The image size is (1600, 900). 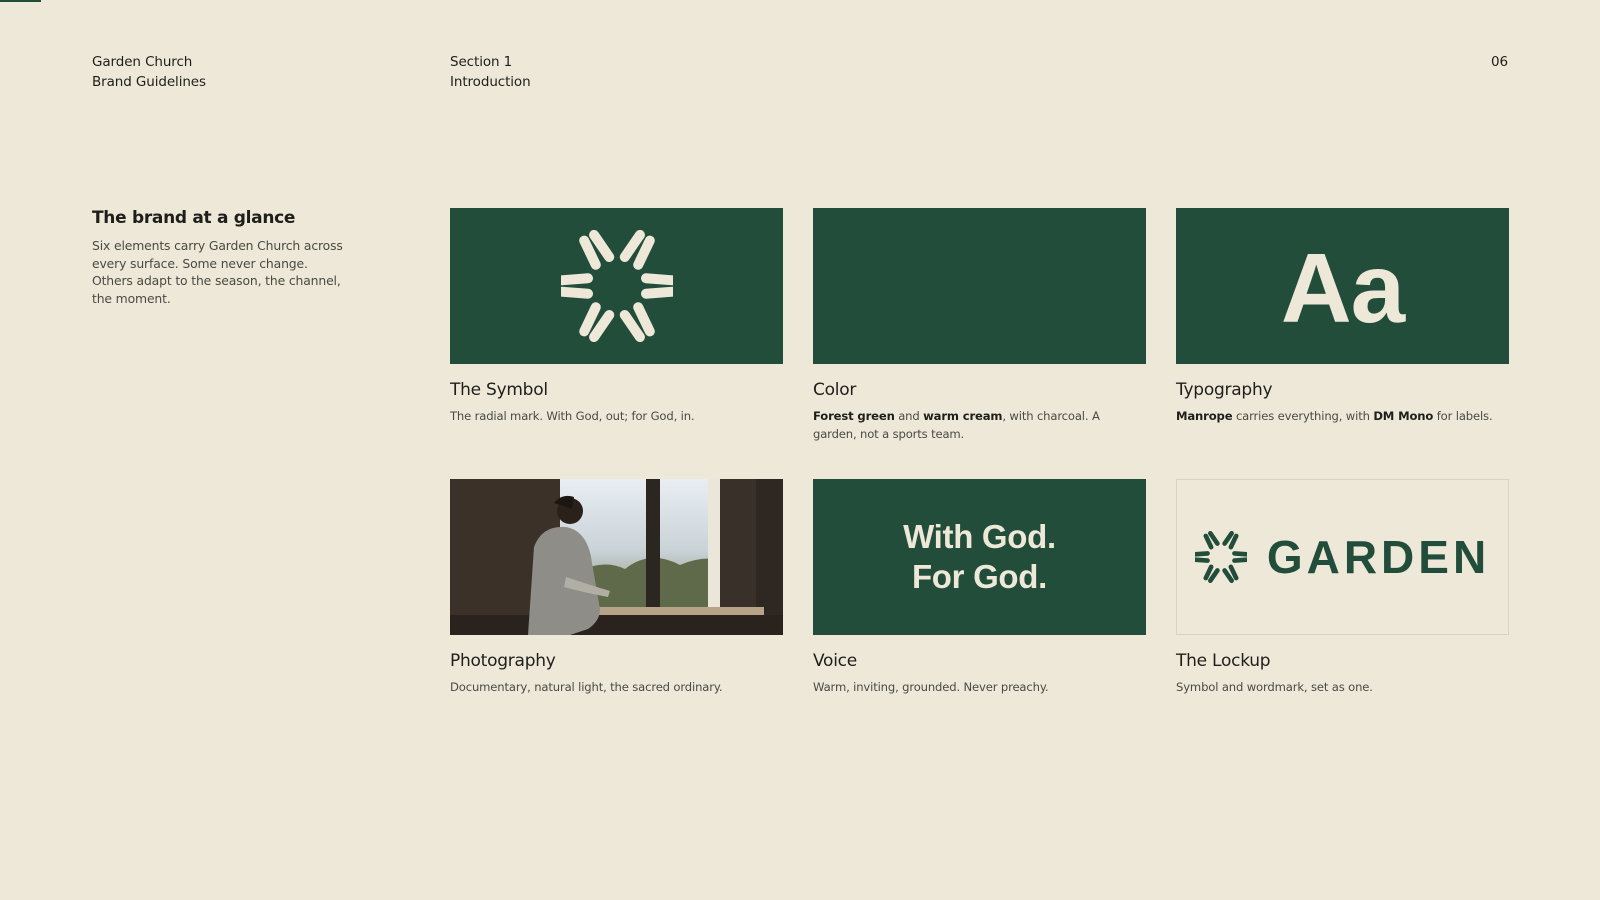 What do you see at coordinates (490, 81) in the screenshot?
I see `section-title: Introduction` at bounding box center [490, 81].